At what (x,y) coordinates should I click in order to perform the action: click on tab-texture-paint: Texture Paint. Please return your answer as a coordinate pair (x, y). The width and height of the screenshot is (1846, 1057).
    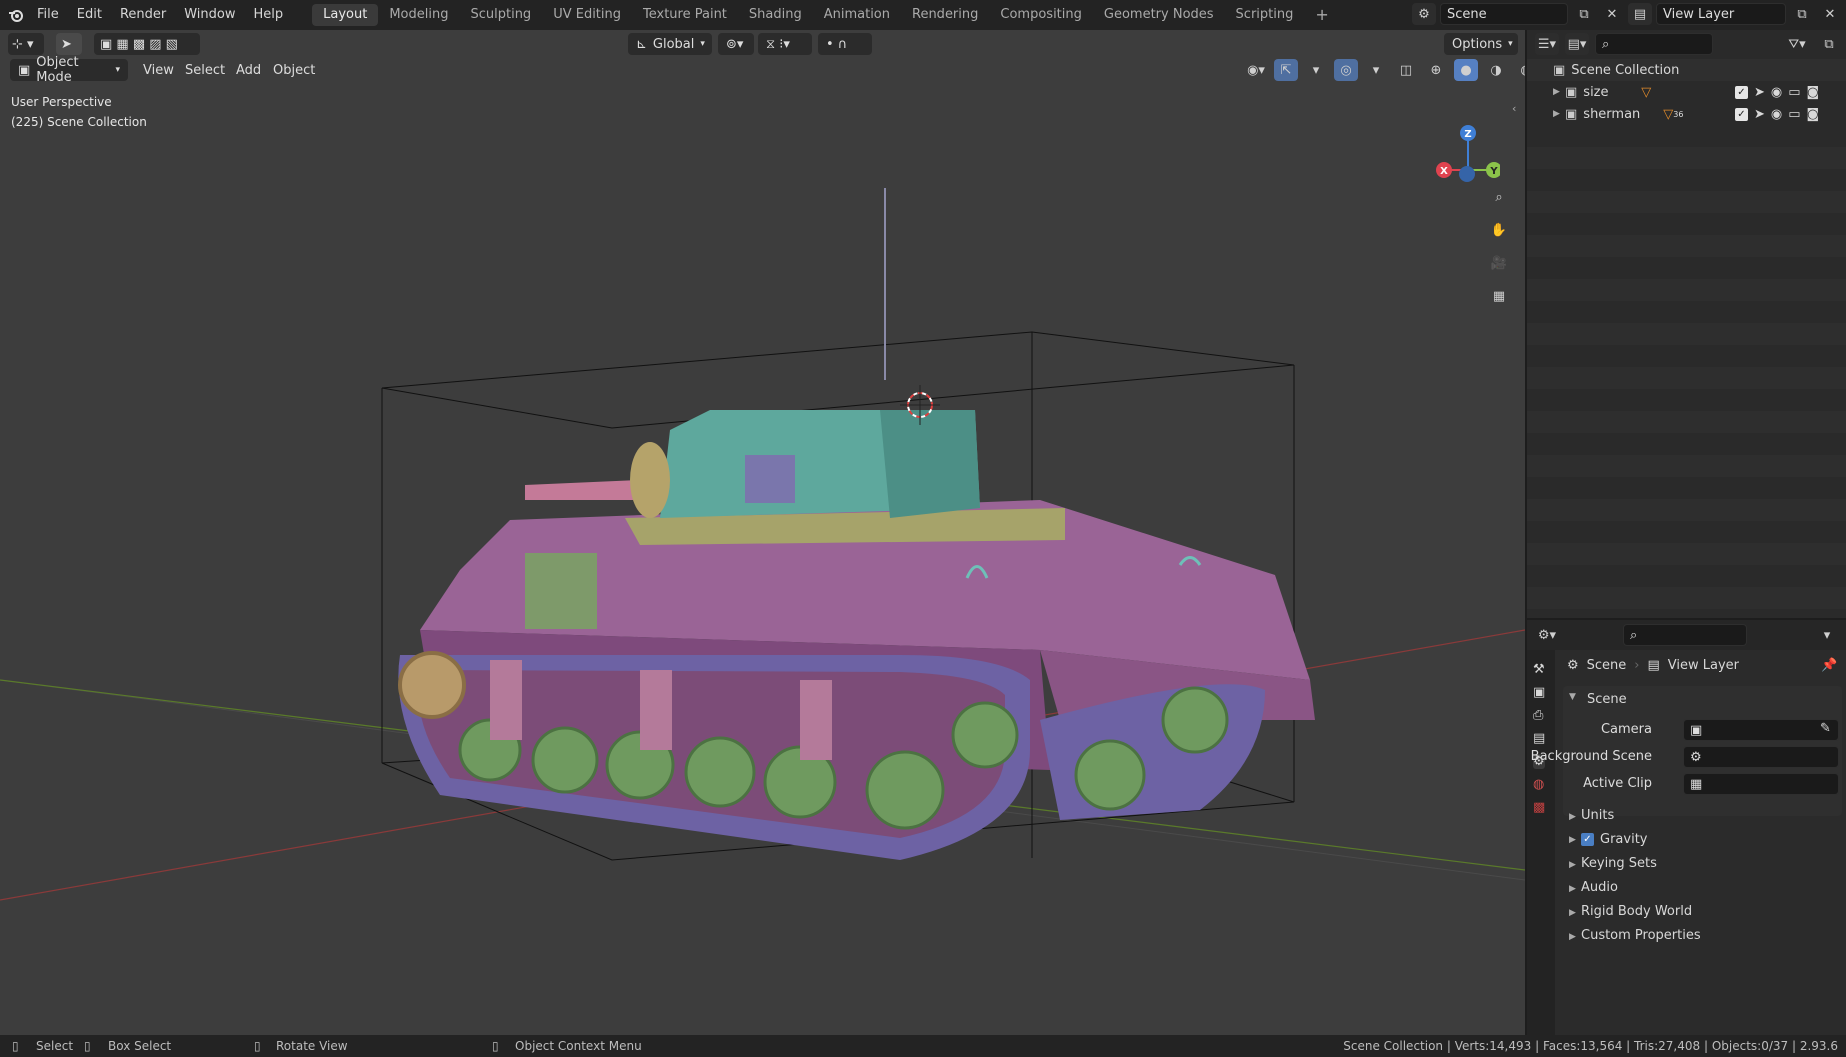
    Looking at the image, I should click on (685, 15).